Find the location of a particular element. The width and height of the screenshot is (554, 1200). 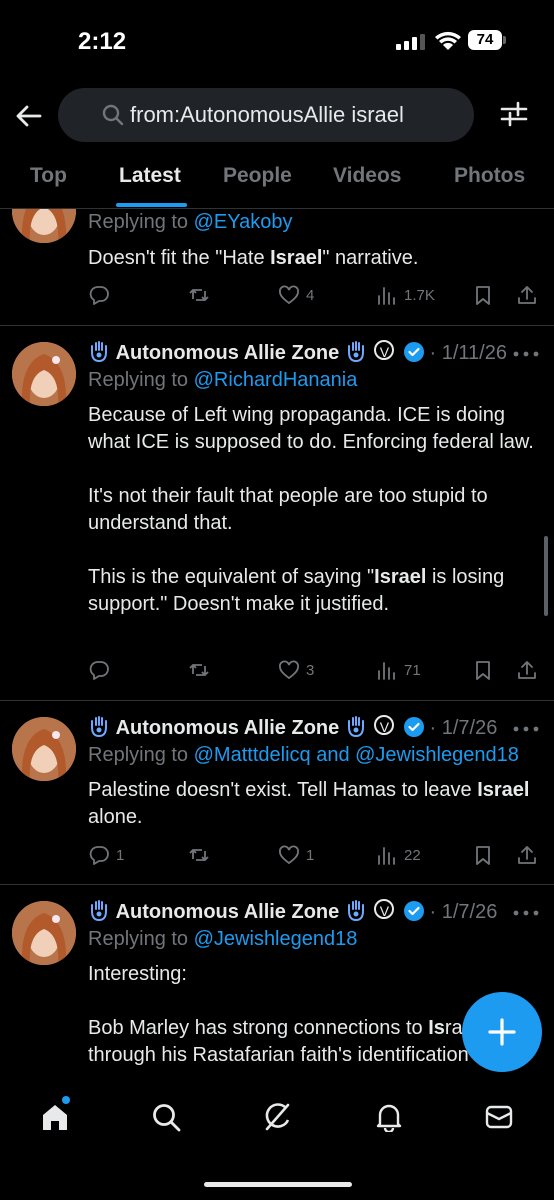

tab-latest: Latest is located at coordinates (150, 176).